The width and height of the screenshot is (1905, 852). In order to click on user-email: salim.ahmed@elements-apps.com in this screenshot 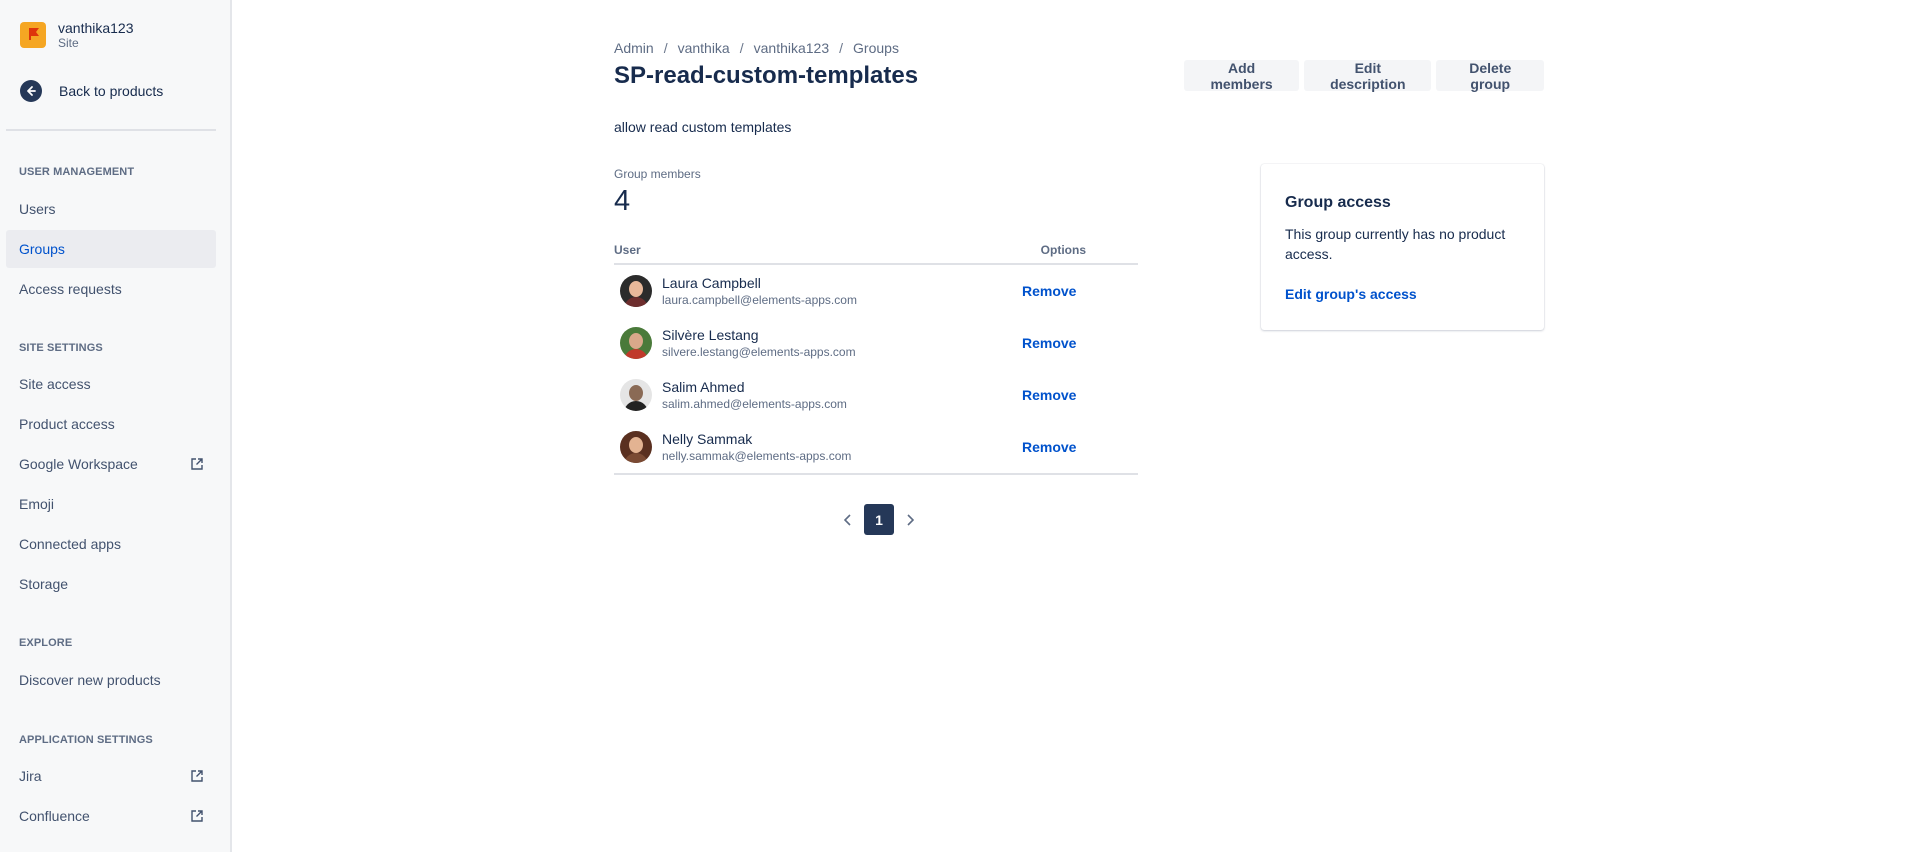, I will do `click(754, 404)`.